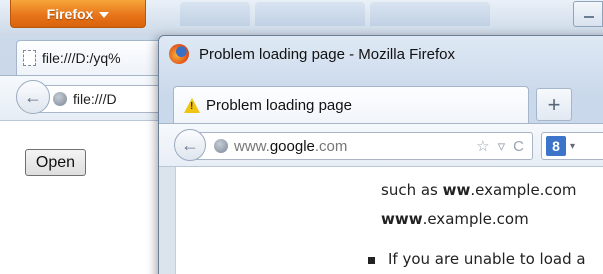 This screenshot has width=603, height=274. I want to click on dropdown-arrow-icon: ▾, so click(573, 146).